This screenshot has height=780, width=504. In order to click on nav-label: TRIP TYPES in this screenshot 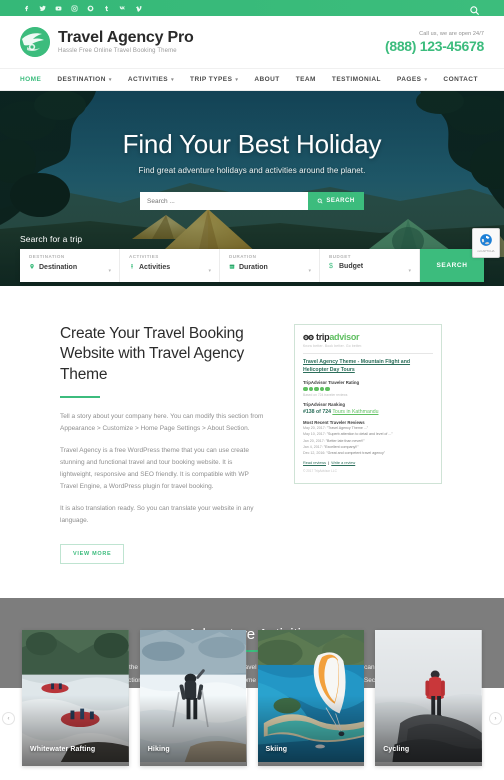, I will do `click(211, 79)`.